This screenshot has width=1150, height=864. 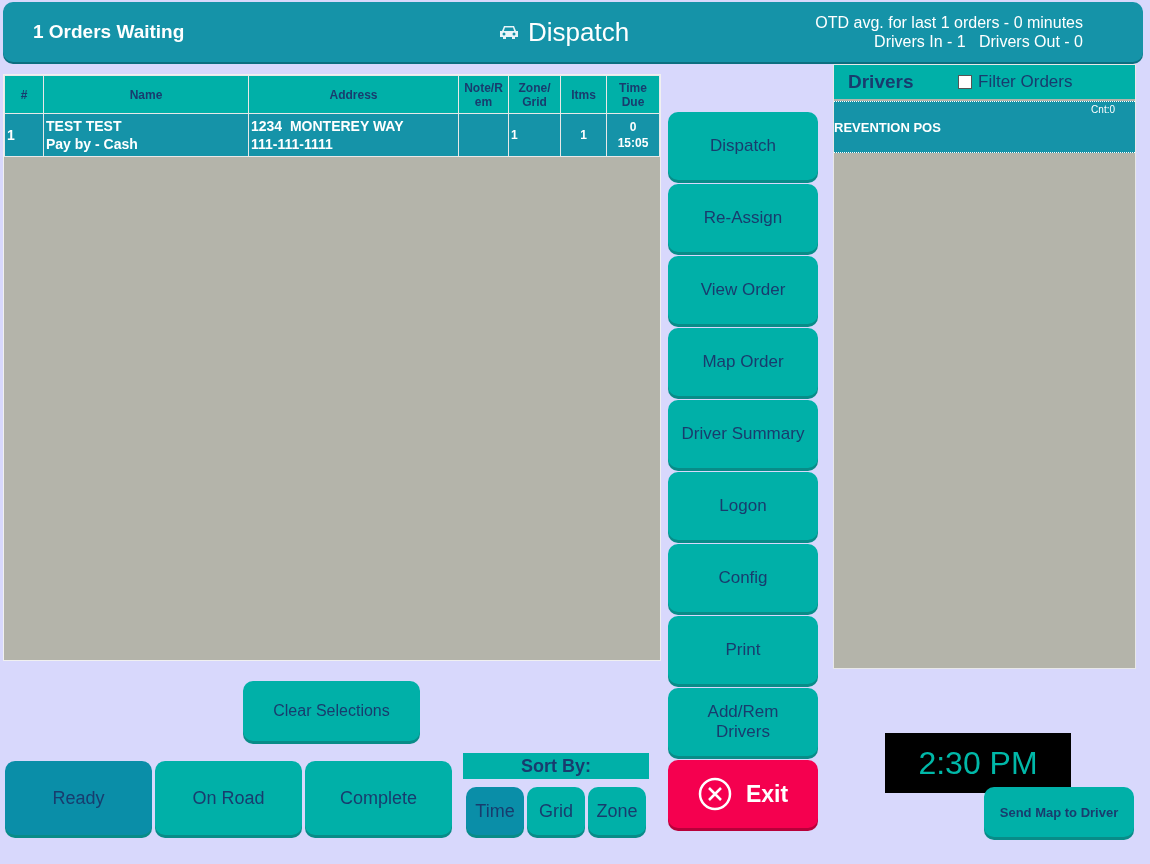 I want to click on stat-text: Drivers In - 1 Drivers Out - 0, so click(x=978, y=41).